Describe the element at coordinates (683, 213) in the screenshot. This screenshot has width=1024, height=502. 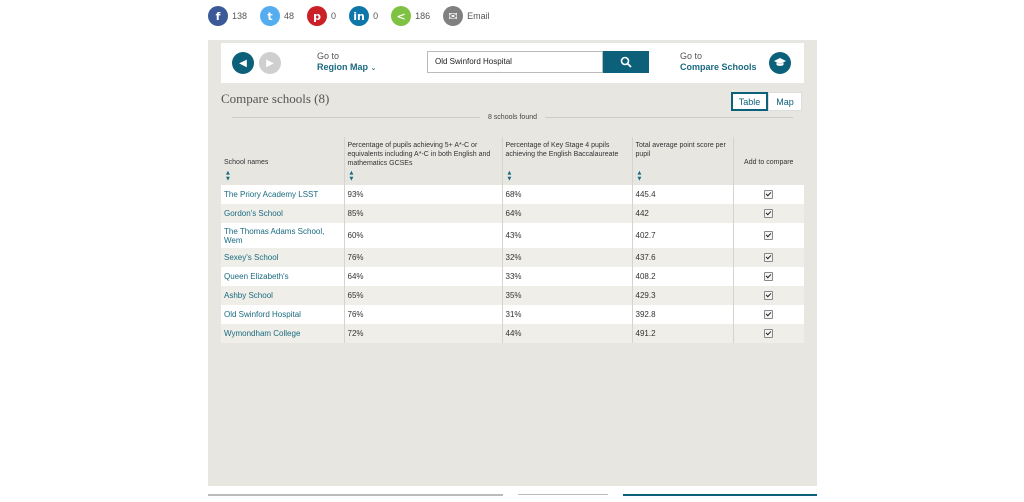
I see `average-point-score: 442` at that location.